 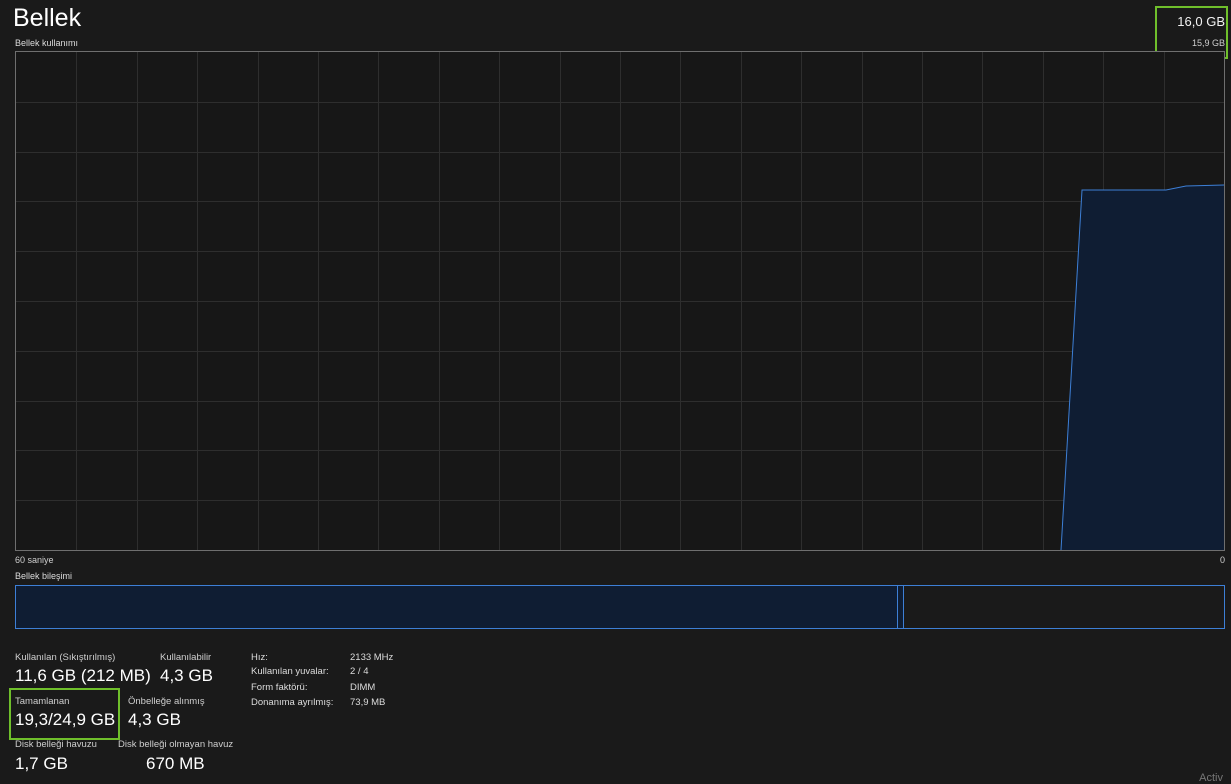 What do you see at coordinates (34, 560) in the screenshot?
I see `time-axis-start: 60 saniye` at bounding box center [34, 560].